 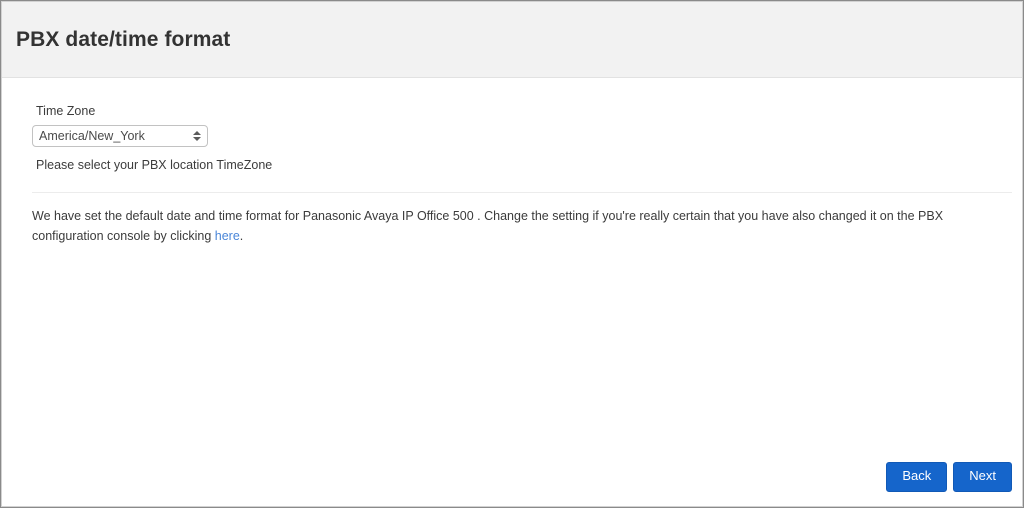 I want to click on timezone-label: Time Zone, so click(x=66, y=111).